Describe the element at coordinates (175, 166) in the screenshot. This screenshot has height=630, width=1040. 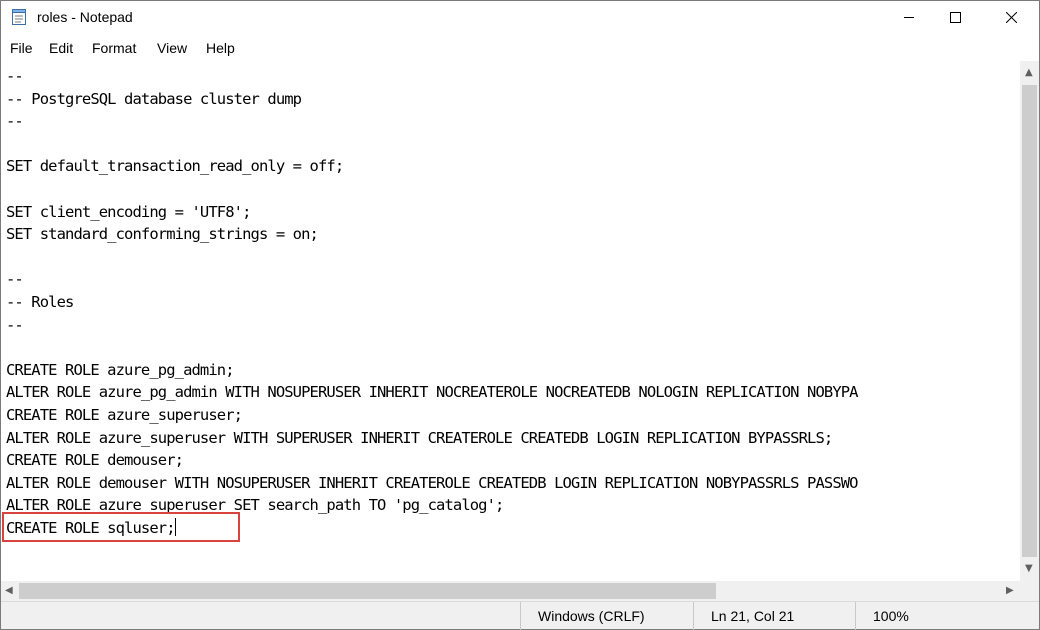
I see `editor-line: SET default_transaction_read_only = off;` at that location.